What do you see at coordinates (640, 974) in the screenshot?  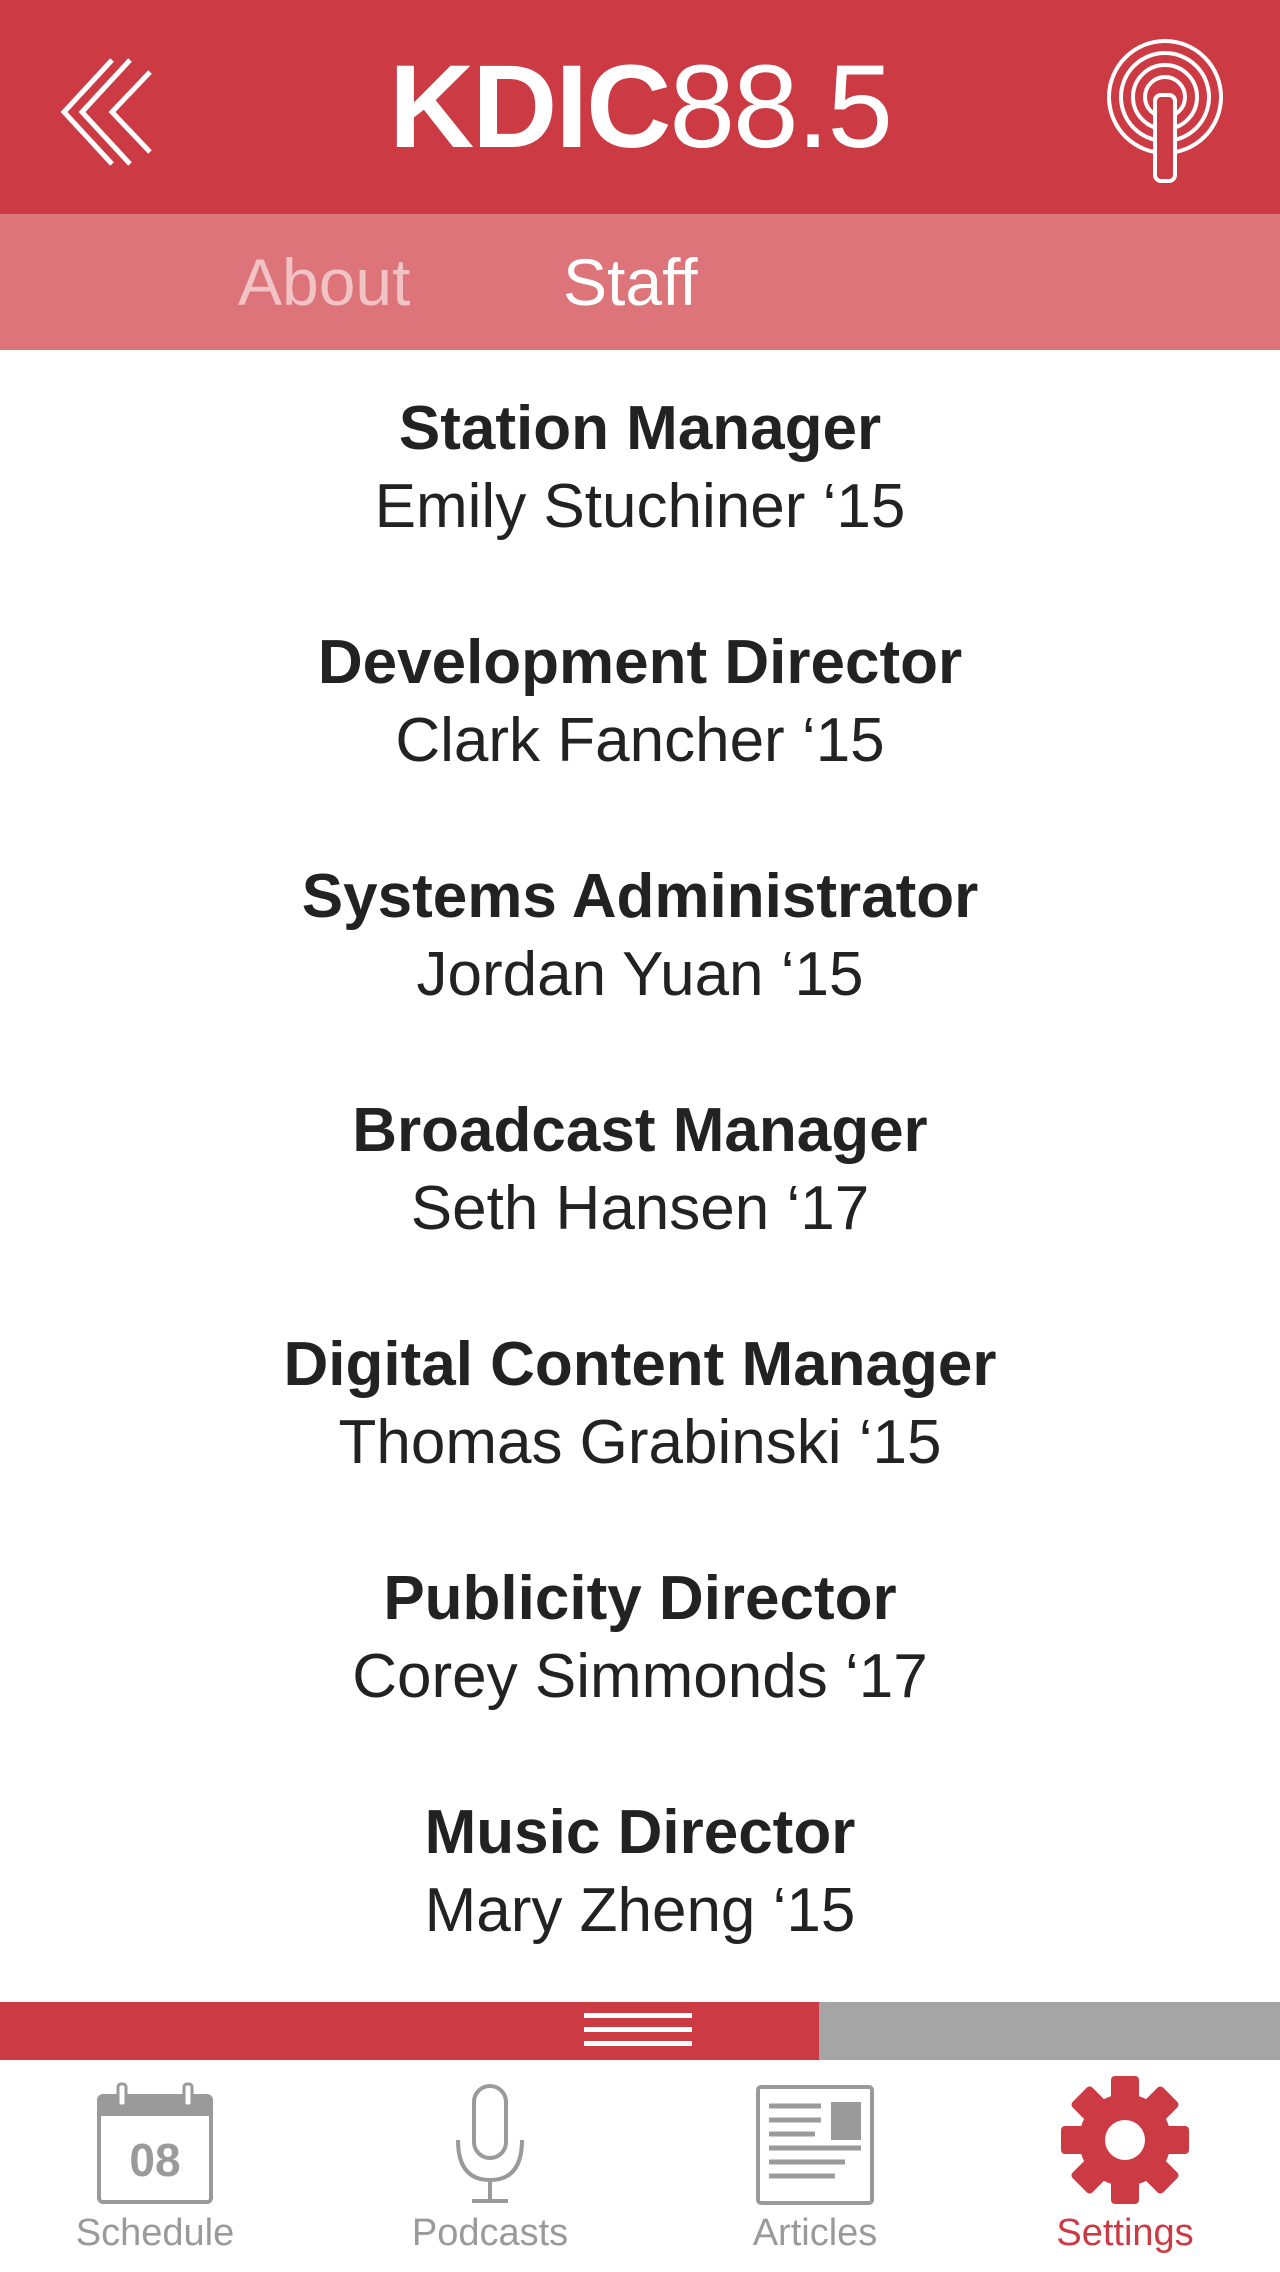 I see `staff-name: Jordan Yuan ‘15` at bounding box center [640, 974].